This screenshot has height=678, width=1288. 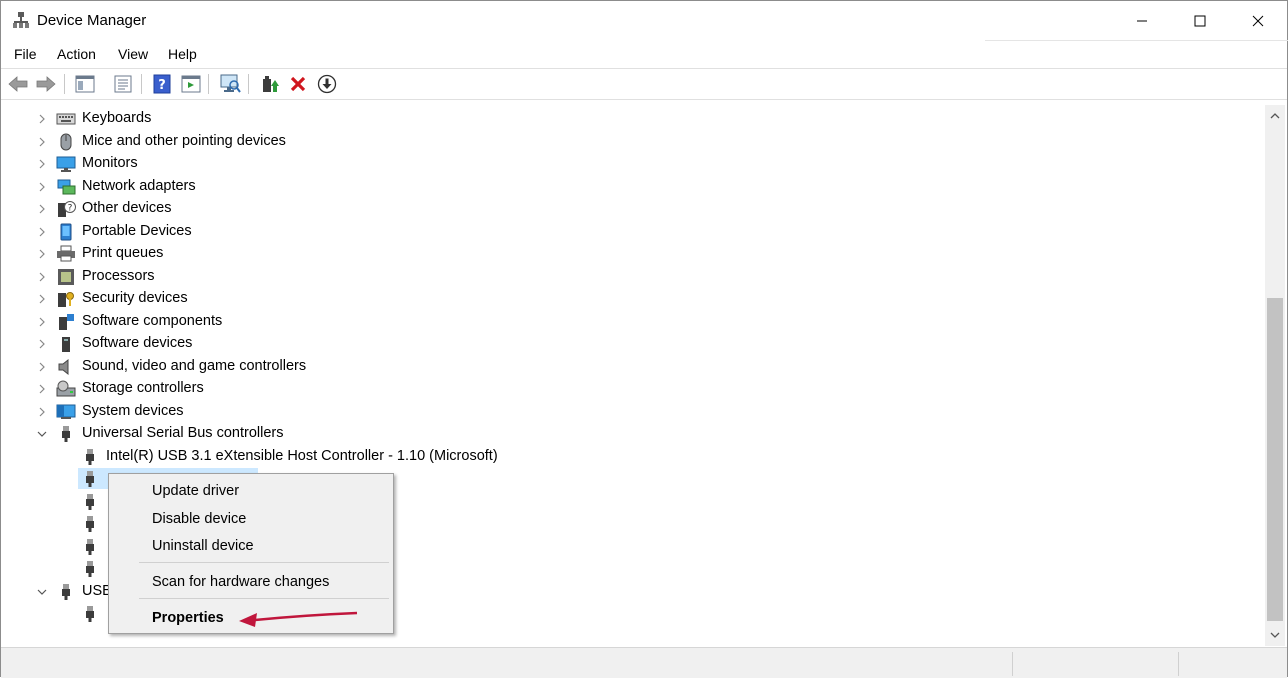 What do you see at coordinates (66, 119) in the screenshot?
I see `keyboard-icon` at bounding box center [66, 119].